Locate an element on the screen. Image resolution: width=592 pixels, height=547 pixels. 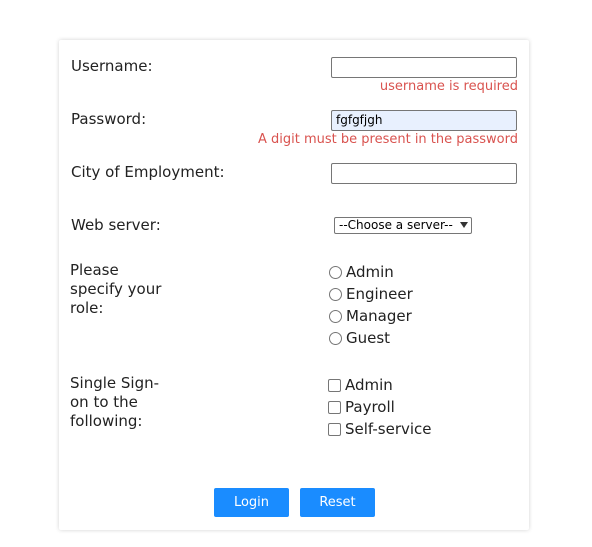
sso-option-label: Payroll is located at coordinates (370, 407).